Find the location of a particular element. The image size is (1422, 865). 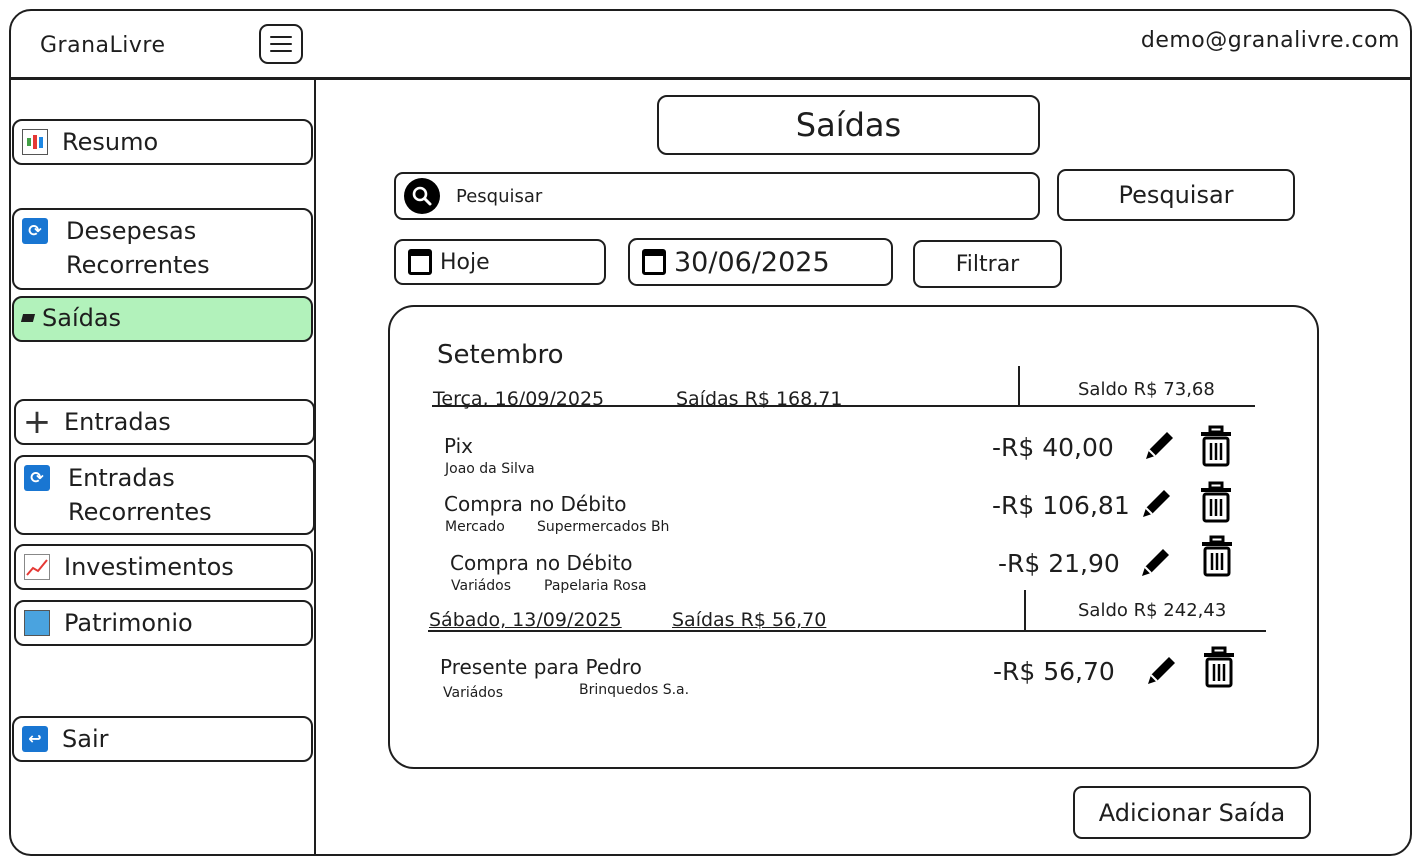

day-date: Sábado, 13/09/2025 is located at coordinates (525, 620).